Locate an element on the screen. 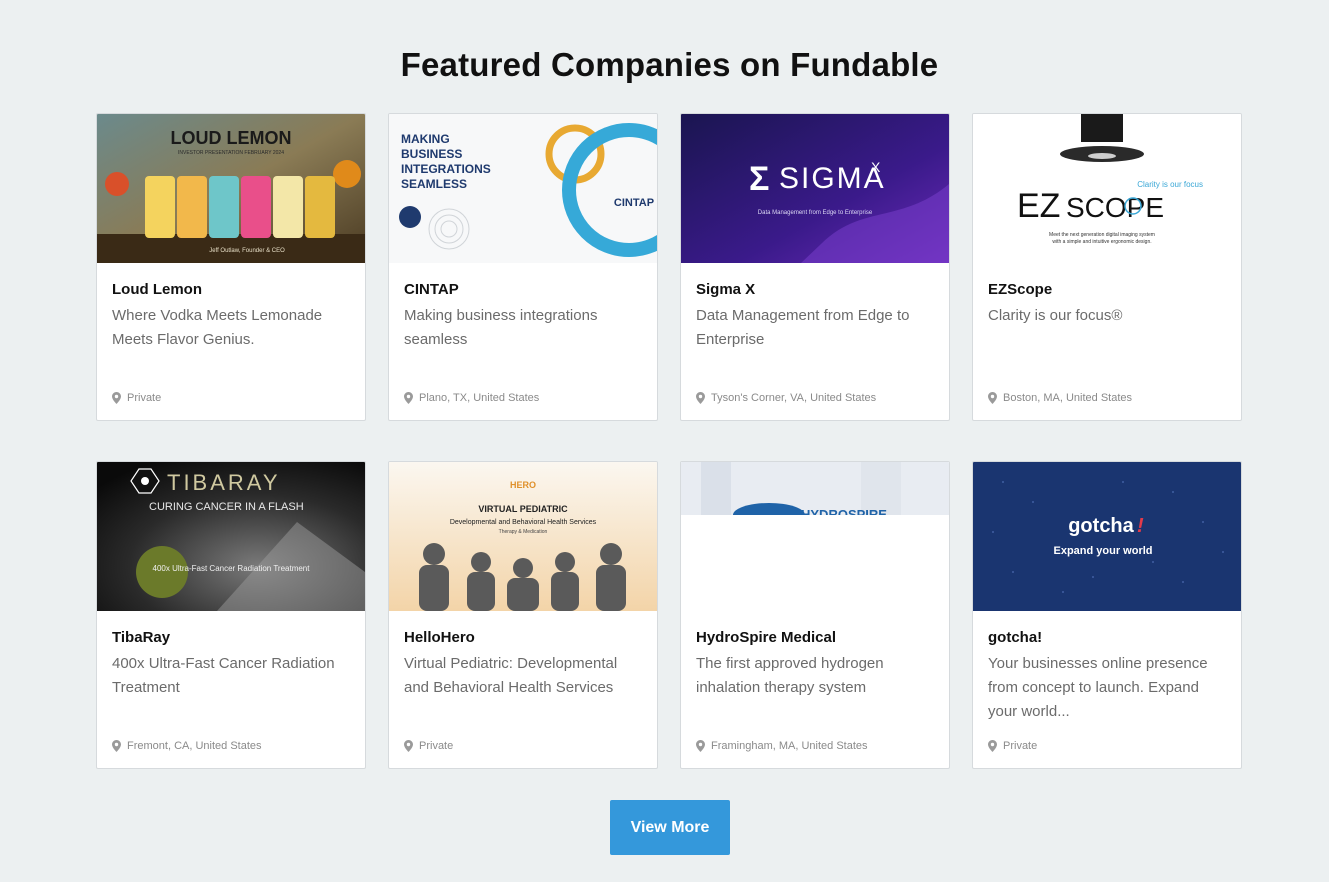 The image size is (1329, 882). svg-text: TIBARAY is located at coordinates (224, 482).